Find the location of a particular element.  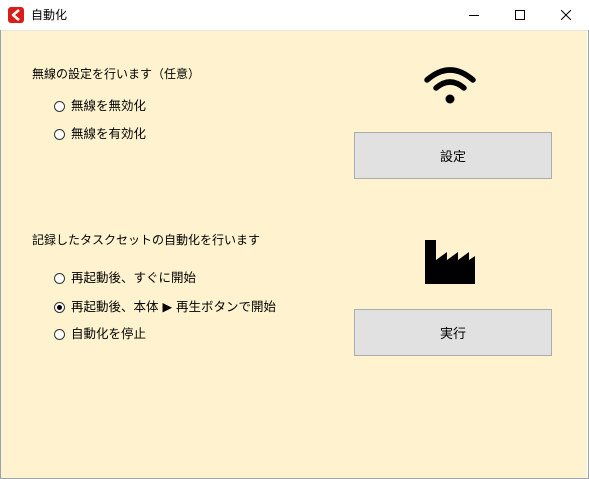

radio-label: 再起動後、すぐに開始 is located at coordinates (134, 277).